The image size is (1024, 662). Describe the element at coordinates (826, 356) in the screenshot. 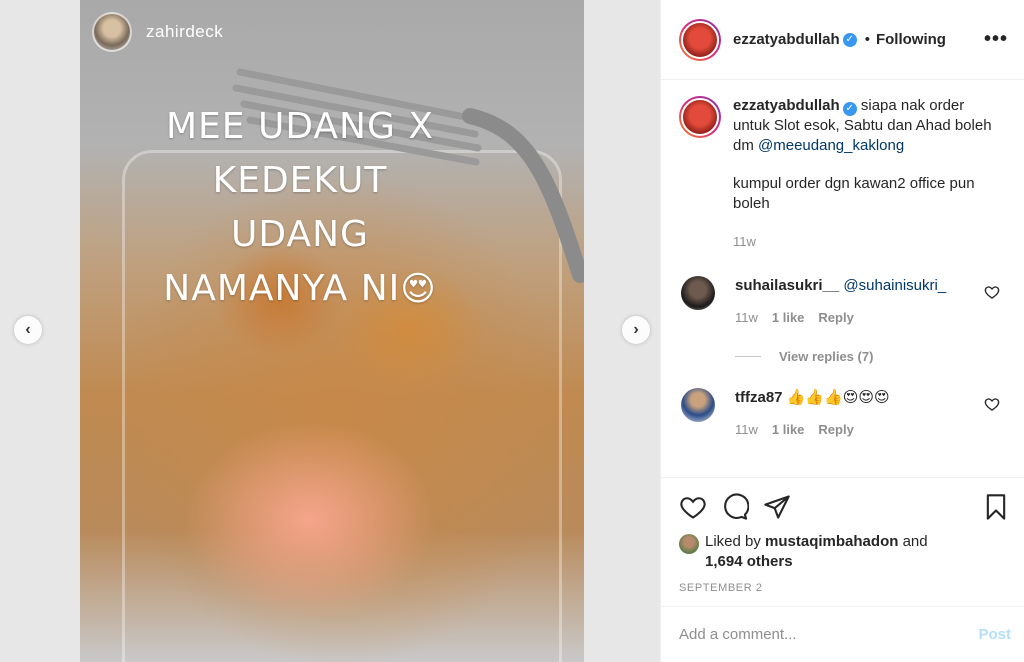

I see `view-replies-label: View replies (7)` at that location.